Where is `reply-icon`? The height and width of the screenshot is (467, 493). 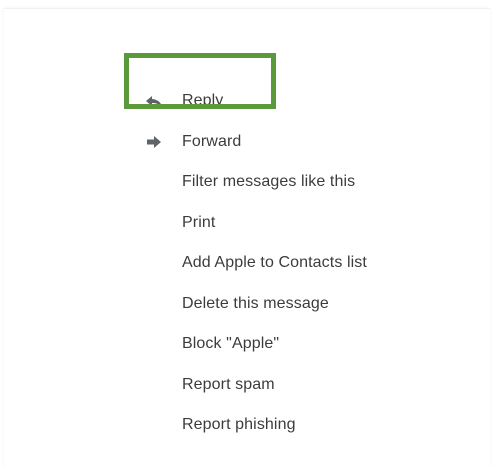
reply-icon is located at coordinates (154, 101).